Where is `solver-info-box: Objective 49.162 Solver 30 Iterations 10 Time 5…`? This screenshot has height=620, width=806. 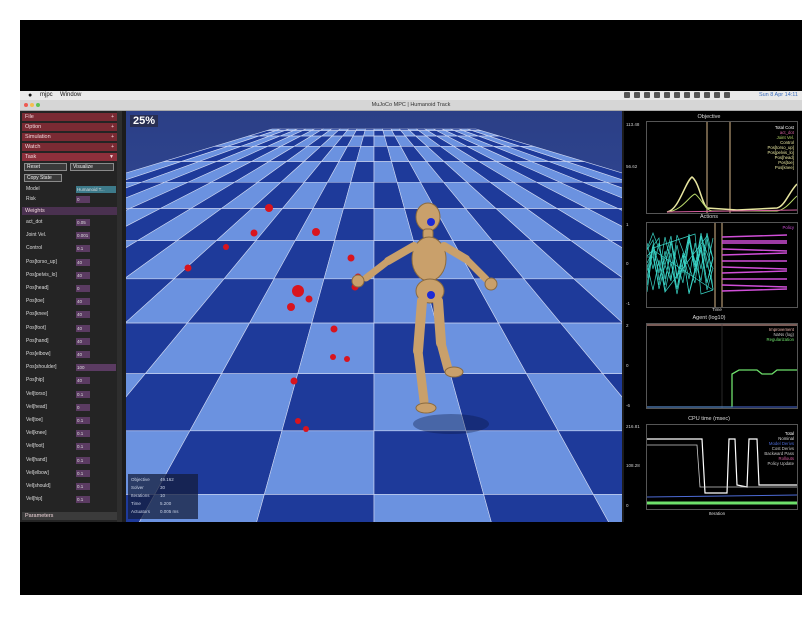 solver-info-box: Objective 49.162 Solver 30 Iterations 10 Time 5… is located at coordinates (163, 496).